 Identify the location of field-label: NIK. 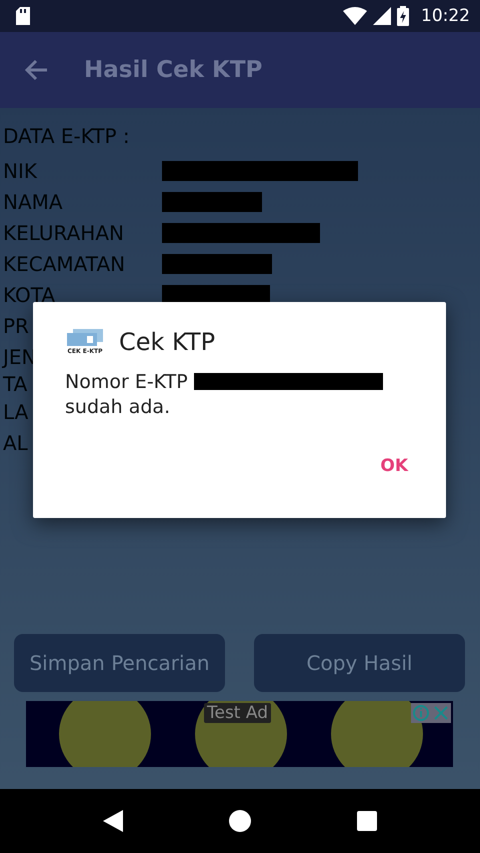
(20, 170).